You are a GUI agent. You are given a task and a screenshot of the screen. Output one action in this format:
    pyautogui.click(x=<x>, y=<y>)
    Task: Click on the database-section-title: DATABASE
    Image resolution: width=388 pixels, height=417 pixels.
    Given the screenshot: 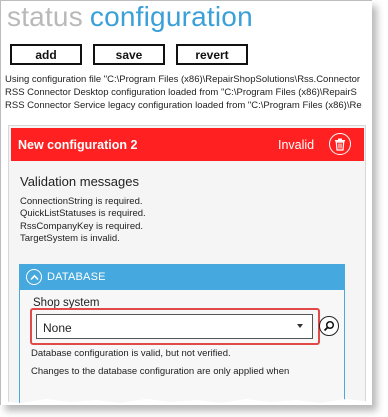 What is the action you would take?
    pyautogui.click(x=76, y=277)
    